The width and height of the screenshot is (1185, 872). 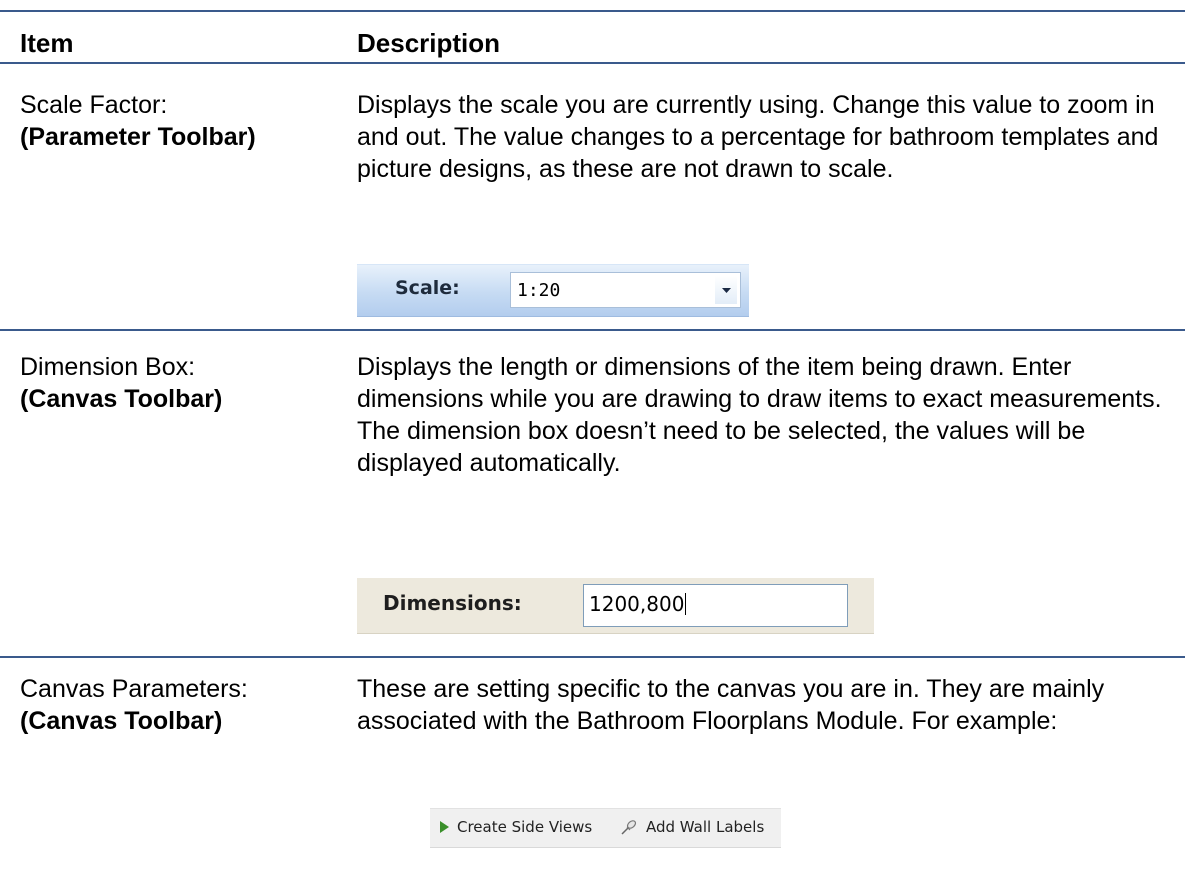 I want to click on dimensions-label: Dimensions:, so click(x=452, y=603).